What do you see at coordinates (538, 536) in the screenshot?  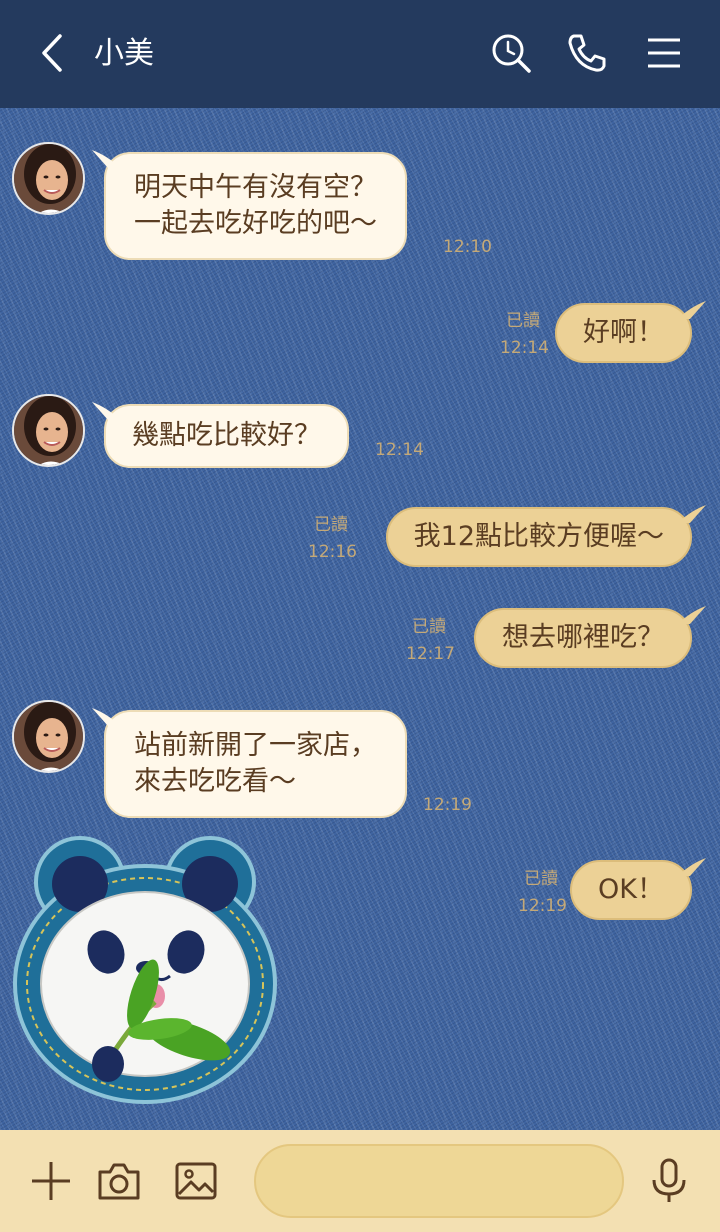 I see `message-text: 我12點比較方便喔～` at bounding box center [538, 536].